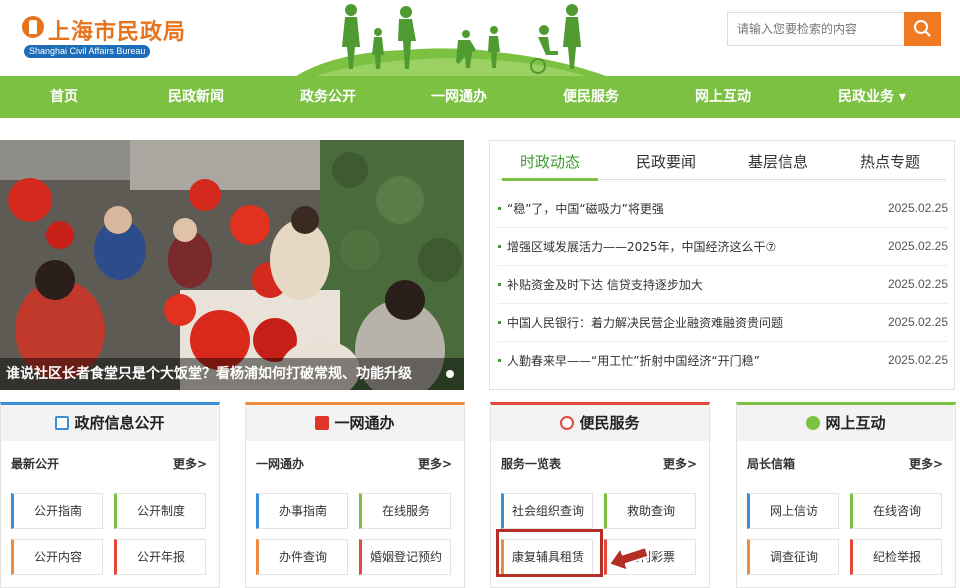 The width and height of the screenshot is (960, 588). What do you see at coordinates (450, 374) in the screenshot?
I see `carousel-indicator` at bounding box center [450, 374].